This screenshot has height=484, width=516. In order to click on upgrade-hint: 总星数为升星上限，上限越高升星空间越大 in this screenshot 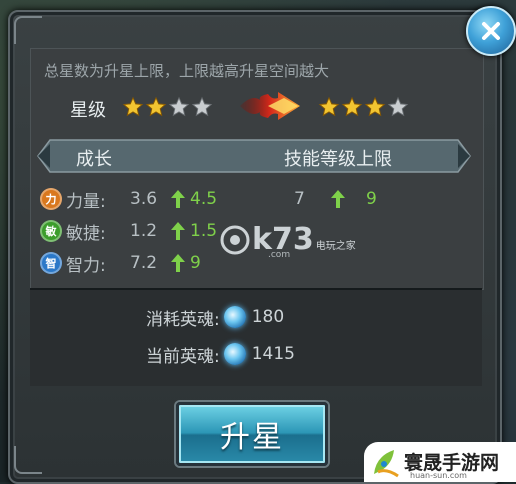, I will do `click(187, 71)`.